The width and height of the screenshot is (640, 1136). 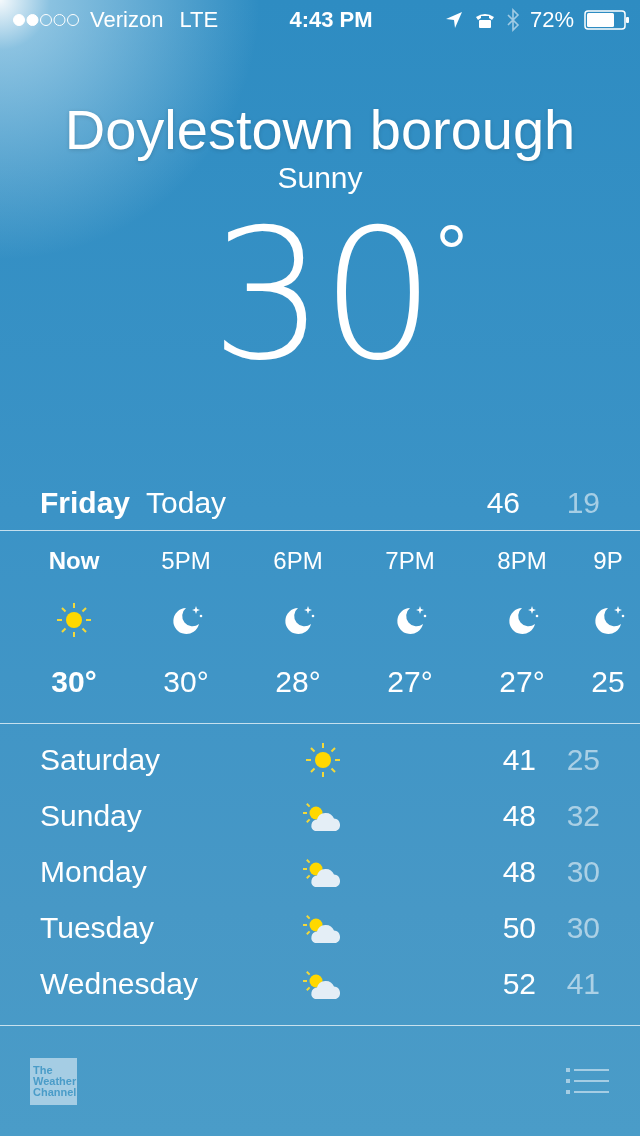 What do you see at coordinates (97, 928) in the screenshot?
I see `weekday: Tuesday` at bounding box center [97, 928].